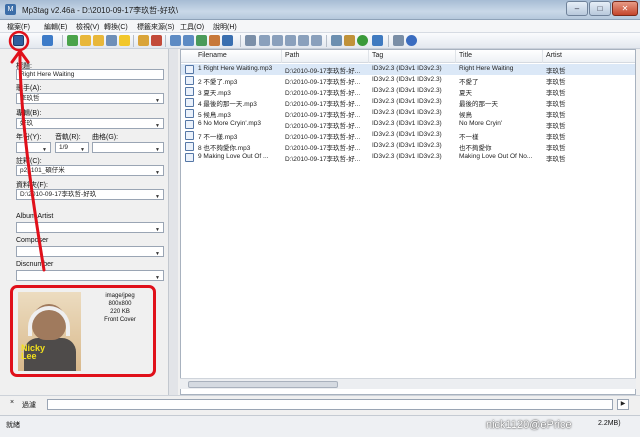 The height and width of the screenshot is (437, 640). What do you see at coordinates (292, 55) in the screenshot?
I see `col-path: Path` at bounding box center [292, 55].